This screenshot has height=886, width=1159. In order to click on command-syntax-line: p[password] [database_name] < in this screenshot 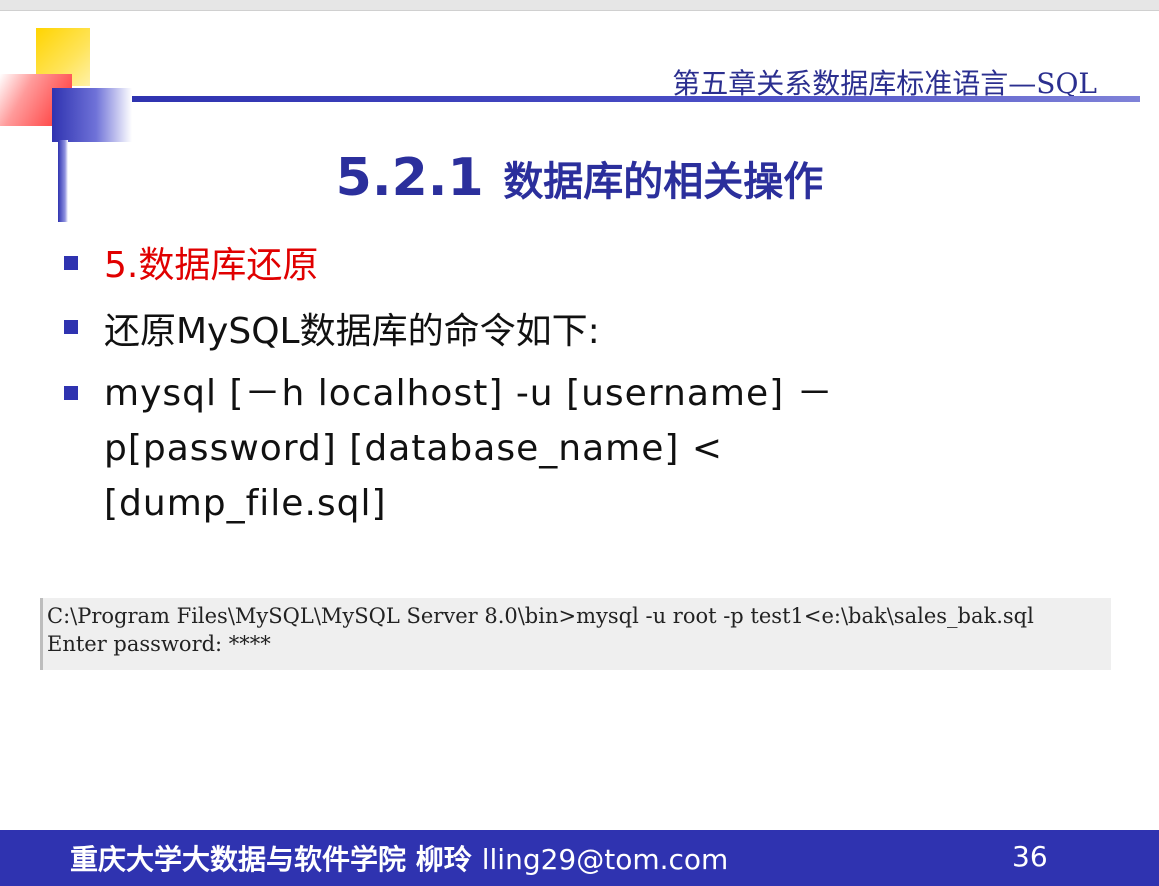, I will do `click(413, 448)`.